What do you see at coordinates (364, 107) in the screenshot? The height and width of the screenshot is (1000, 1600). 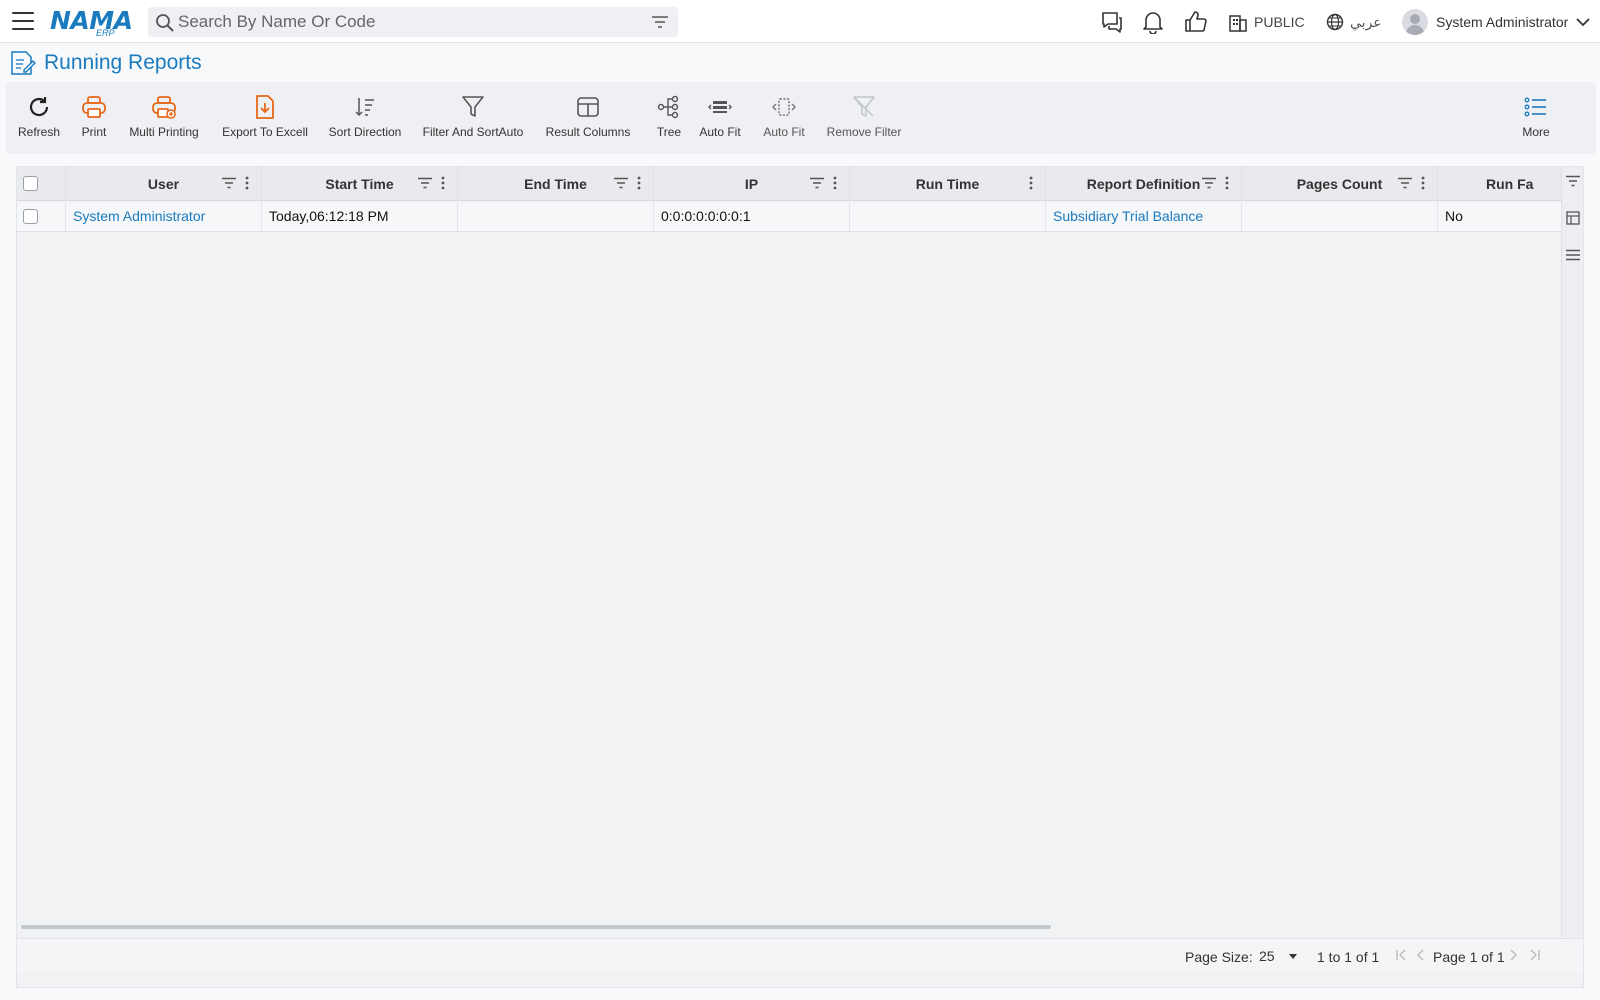 I see `sort-icon` at bounding box center [364, 107].